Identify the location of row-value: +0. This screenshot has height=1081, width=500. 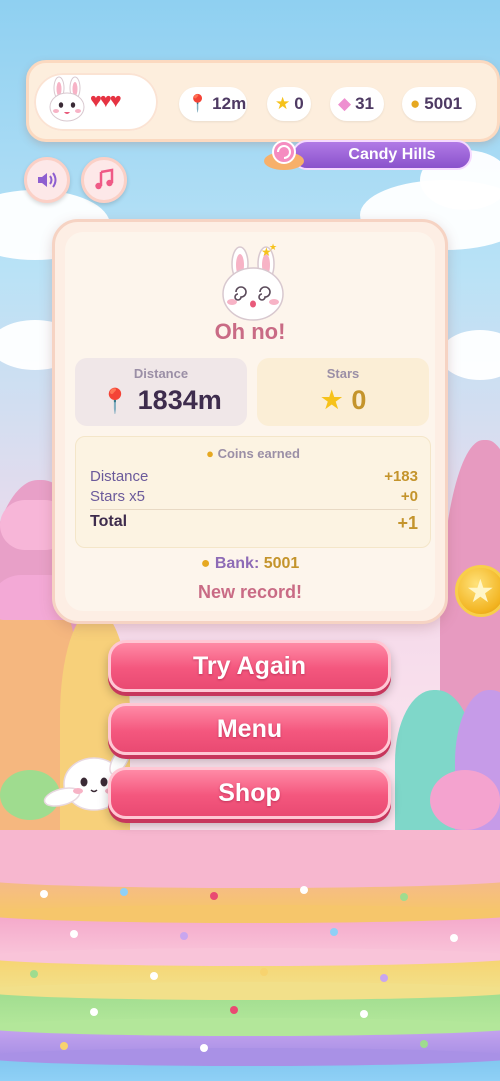
(409, 496).